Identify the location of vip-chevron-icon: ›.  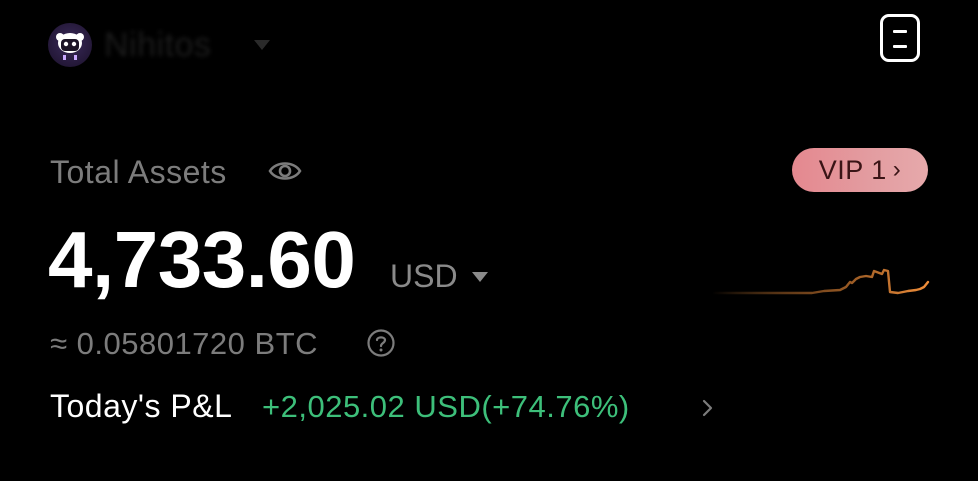
(897, 169).